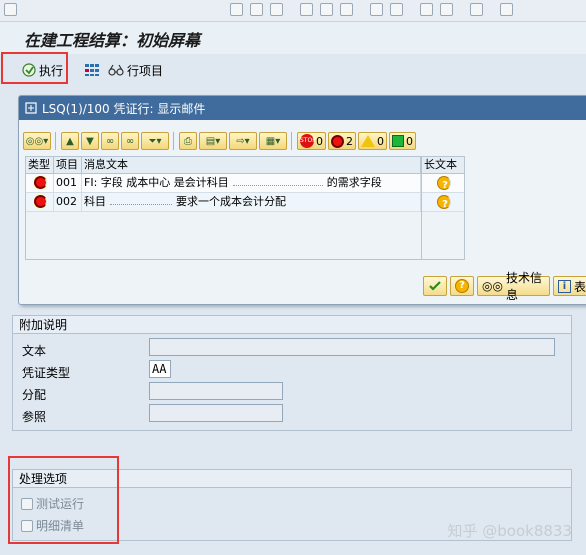  I want to click on sort-ascending-button: ▲, so click(70, 141).